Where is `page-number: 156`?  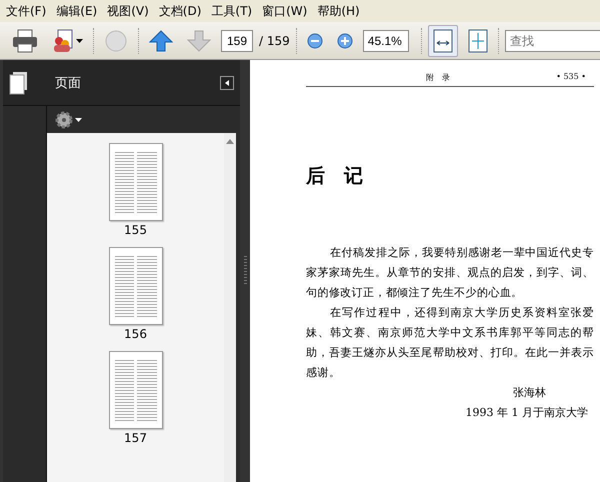 page-number: 156 is located at coordinates (135, 334).